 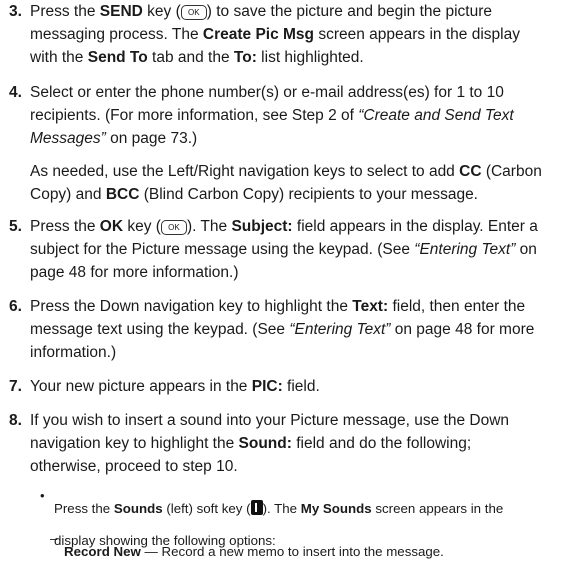 I want to click on text-line: information.), so click(x=73, y=352).